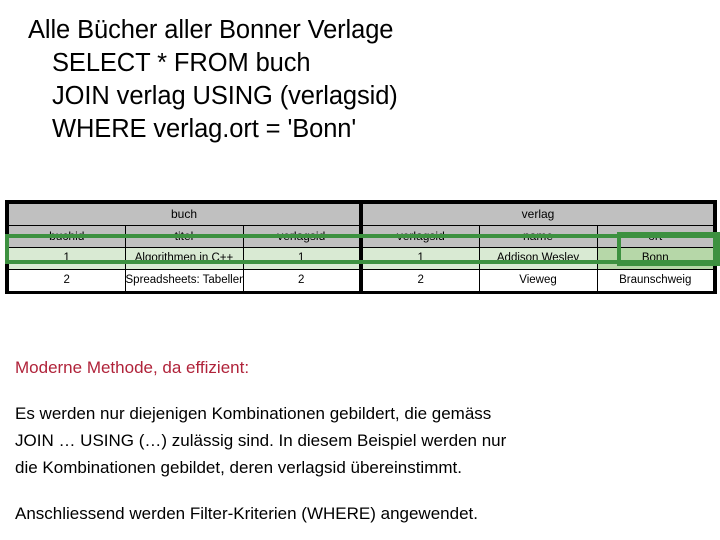 The width and height of the screenshot is (720, 540). Describe the element at coordinates (656, 258) in the screenshot. I see `cell-ort: Bonn` at that location.